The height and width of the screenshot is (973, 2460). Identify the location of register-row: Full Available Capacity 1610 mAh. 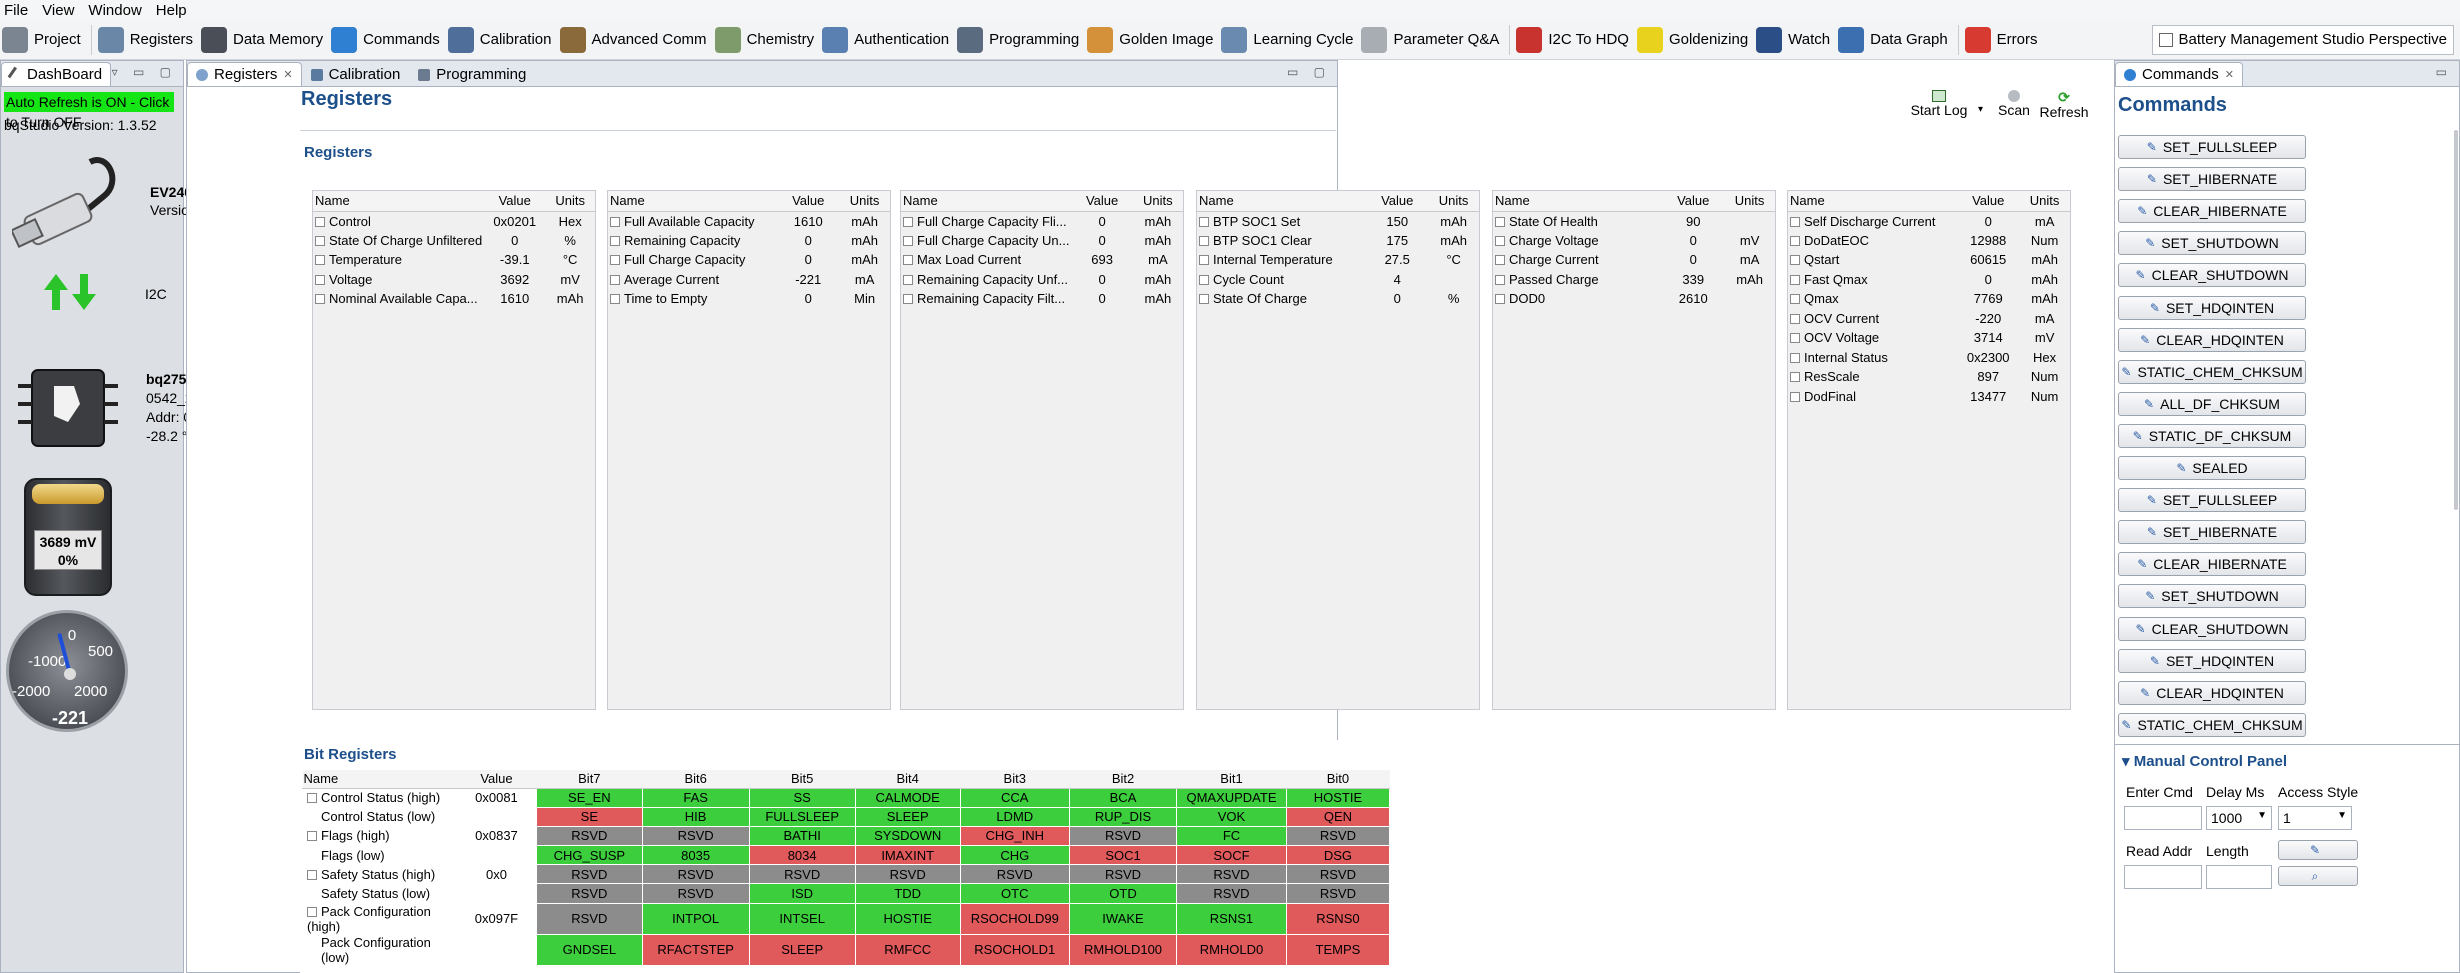
(749, 221).